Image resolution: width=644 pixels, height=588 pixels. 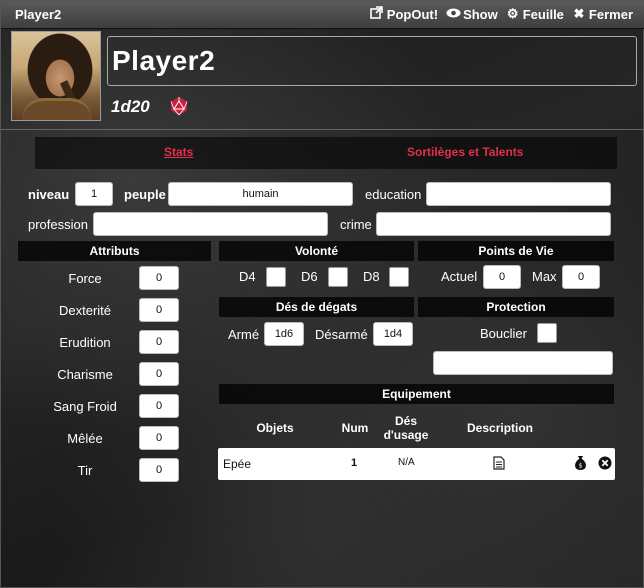 I want to click on attribut-melee-label: Mêlée, so click(x=85, y=438).